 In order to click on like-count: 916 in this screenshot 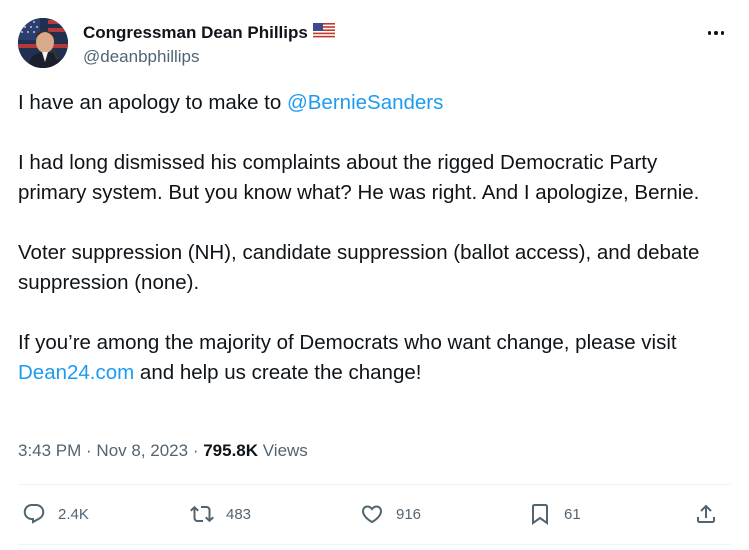, I will do `click(409, 514)`.